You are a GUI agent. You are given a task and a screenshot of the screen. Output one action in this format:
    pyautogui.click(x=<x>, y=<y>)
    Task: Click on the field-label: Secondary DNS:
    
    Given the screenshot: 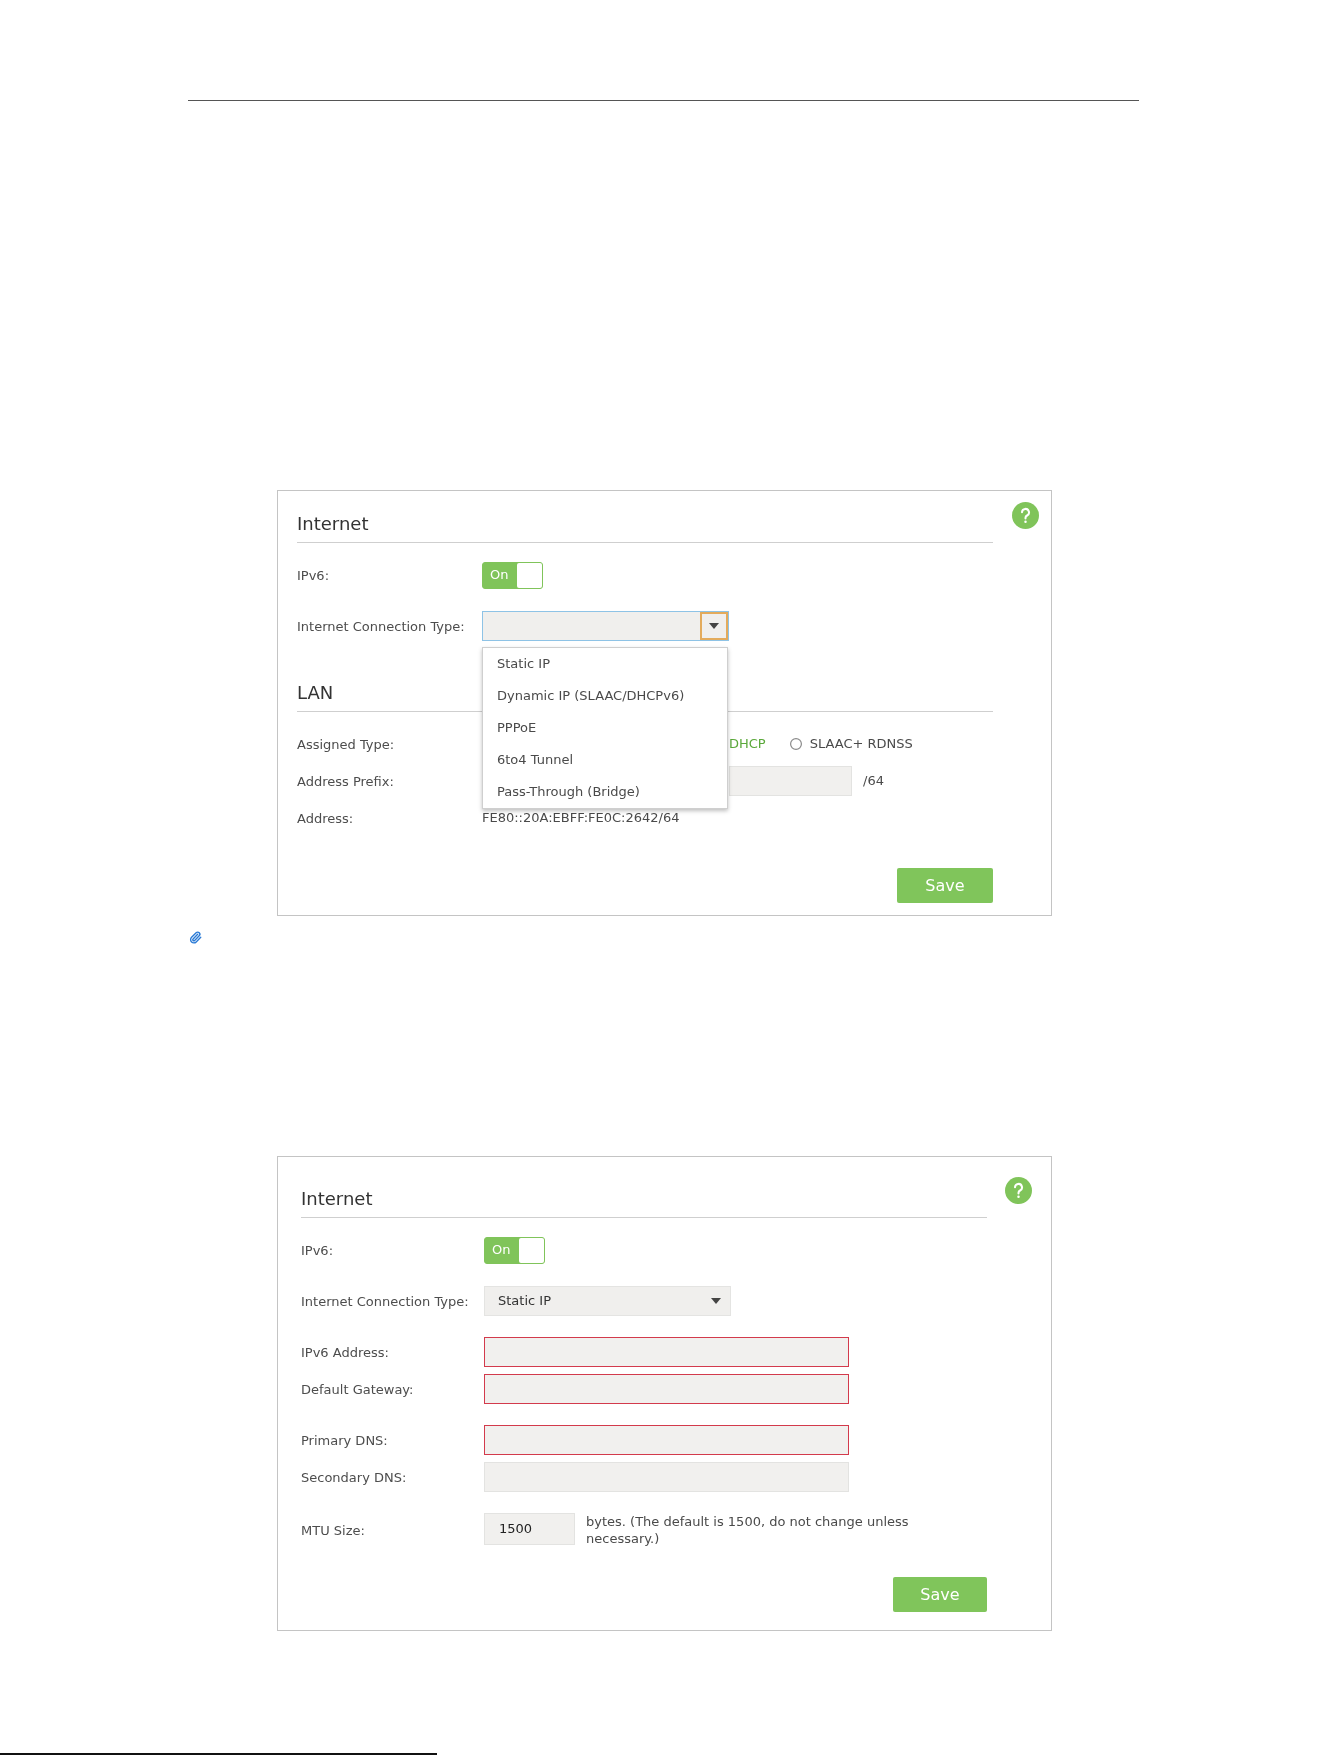 What is the action you would take?
    pyautogui.click(x=354, y=1477)
    